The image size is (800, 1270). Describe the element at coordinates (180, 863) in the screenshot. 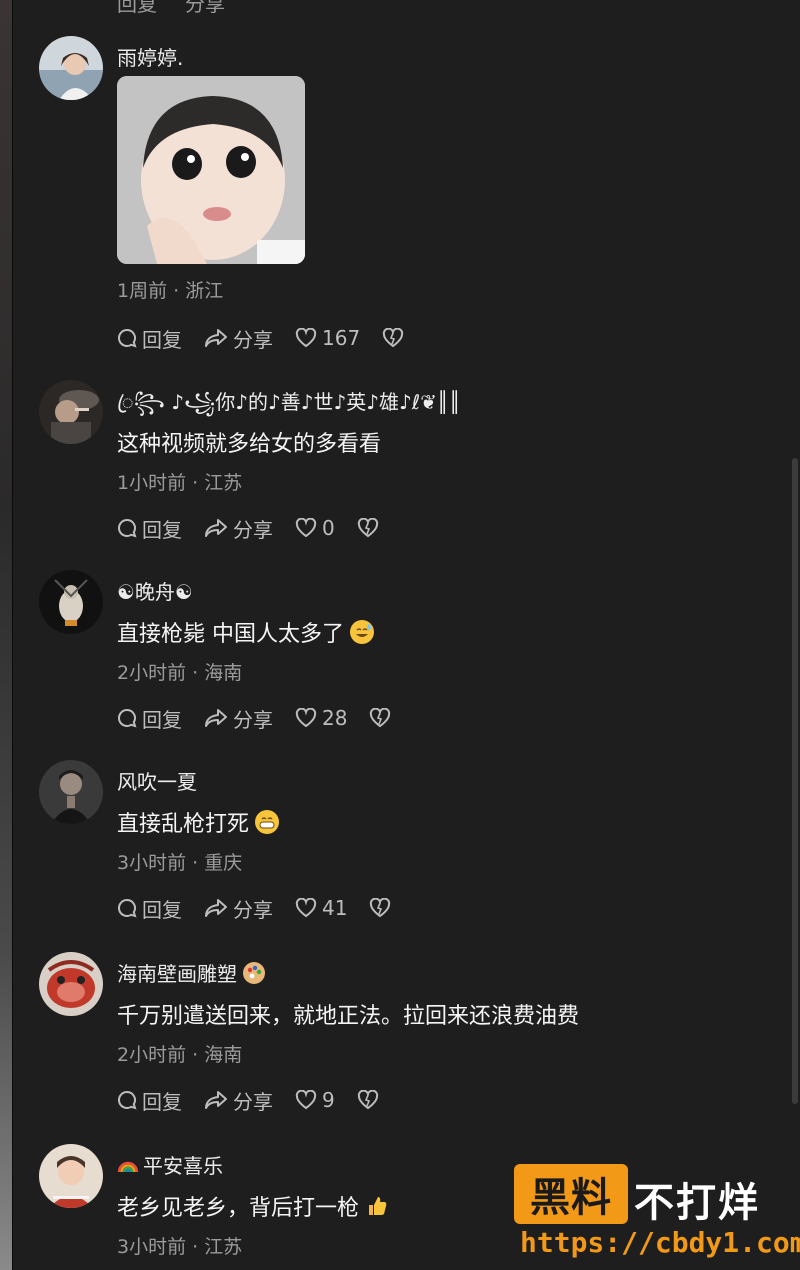

I see `comment-meta: 3小时前 · 重庆` at that location.